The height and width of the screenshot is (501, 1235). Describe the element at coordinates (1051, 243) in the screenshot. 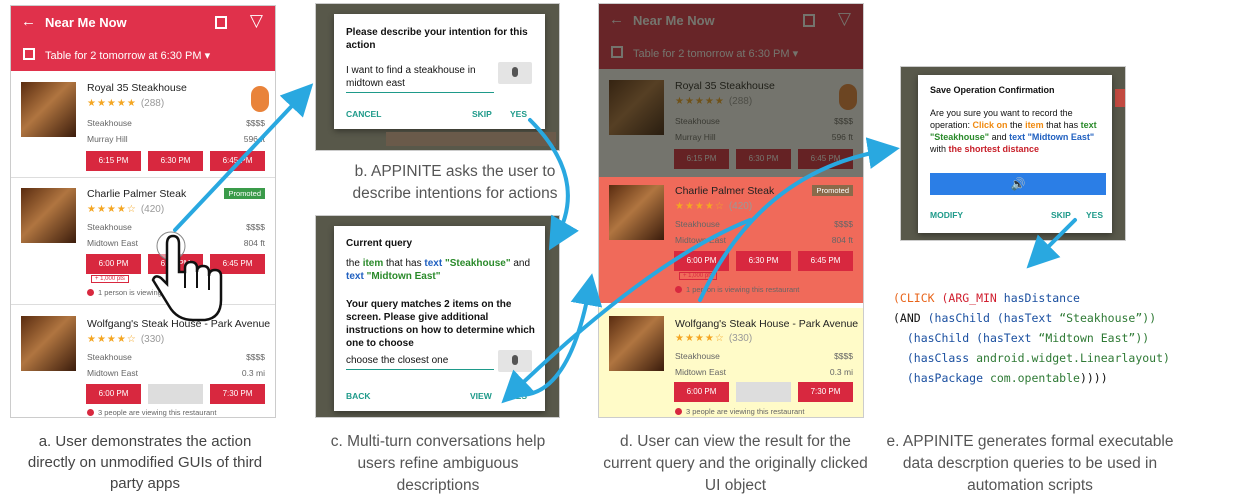

I see `arrow-e-to-code` at that location.